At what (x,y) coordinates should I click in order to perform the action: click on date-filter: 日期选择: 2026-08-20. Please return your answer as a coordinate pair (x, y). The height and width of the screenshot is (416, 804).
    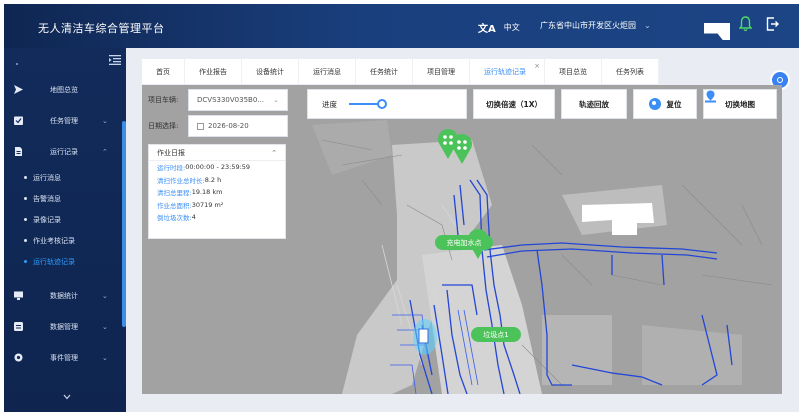
    Looking at the image, I should click on (218, 126).